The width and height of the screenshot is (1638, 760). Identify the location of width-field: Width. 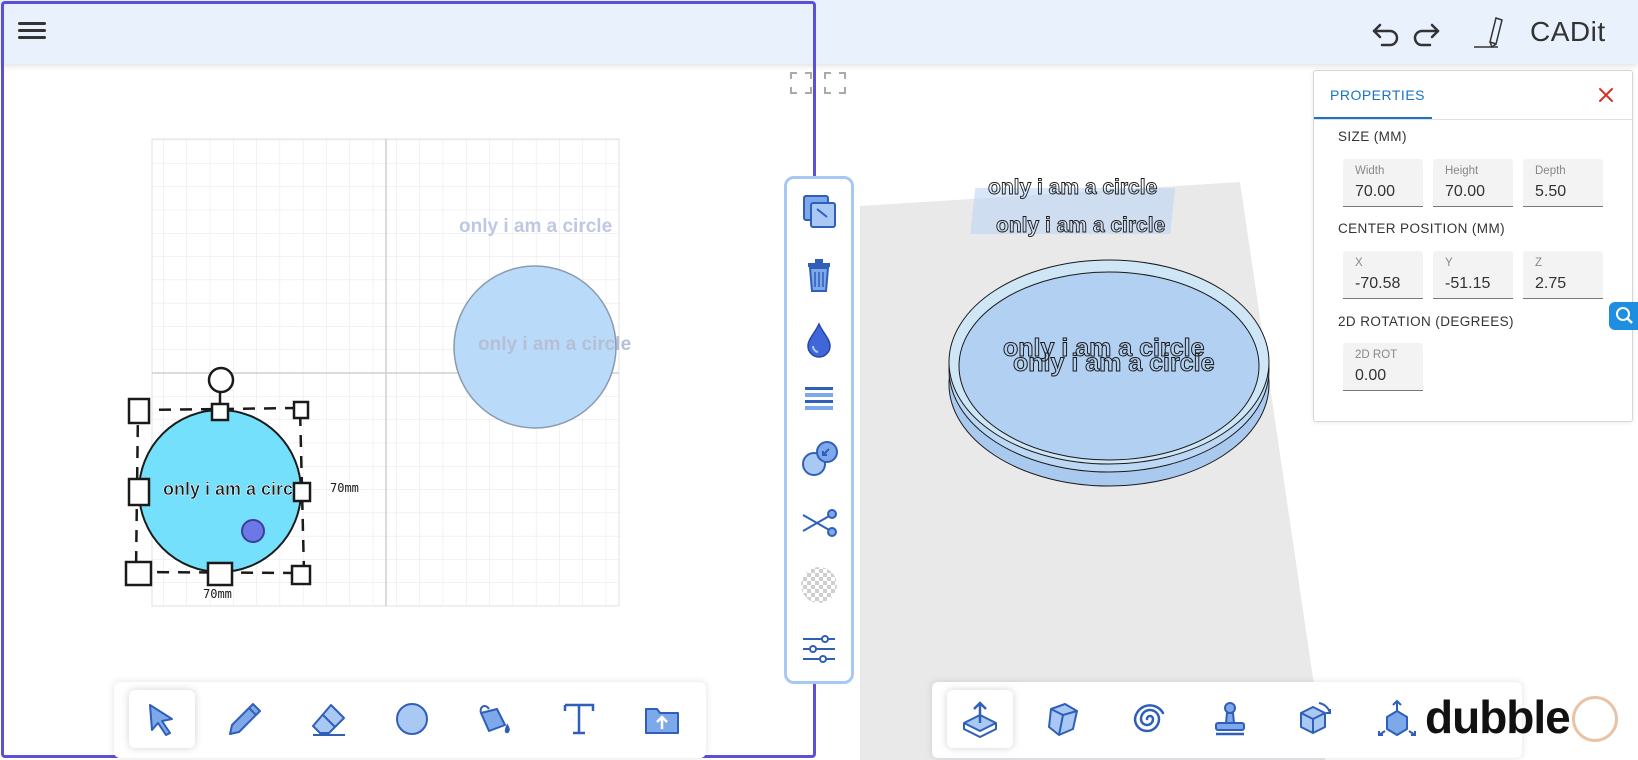
(1383, 183).